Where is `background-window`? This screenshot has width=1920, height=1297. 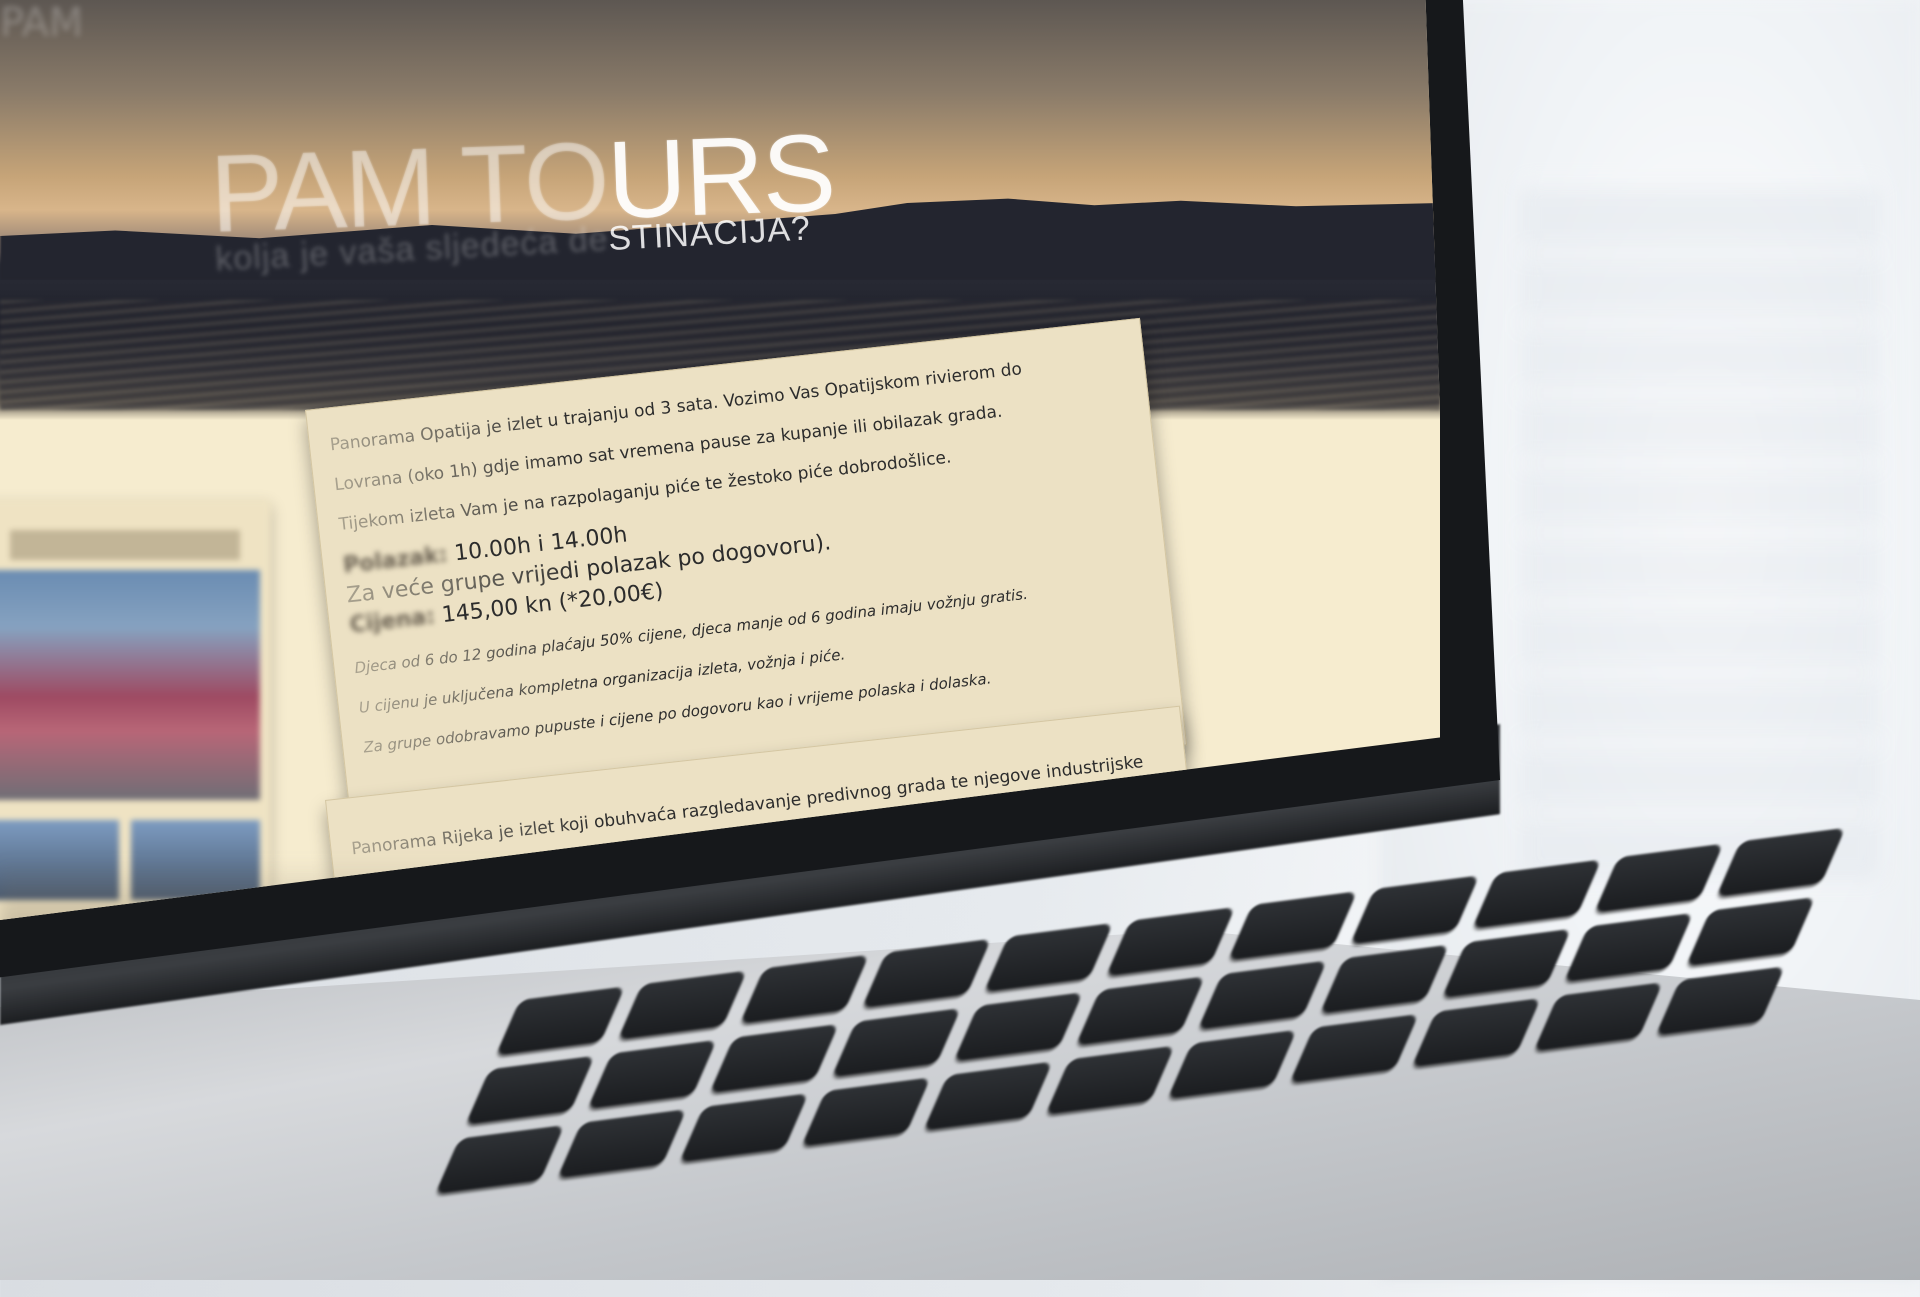 background-window is located at coordinates (1700, 530).